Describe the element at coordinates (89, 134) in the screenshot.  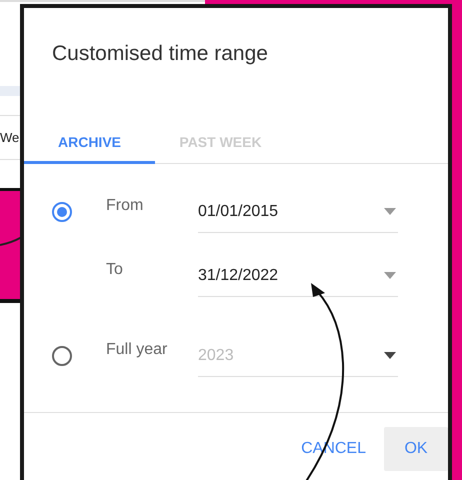
I see `tab: ARCHIVE` at that location.